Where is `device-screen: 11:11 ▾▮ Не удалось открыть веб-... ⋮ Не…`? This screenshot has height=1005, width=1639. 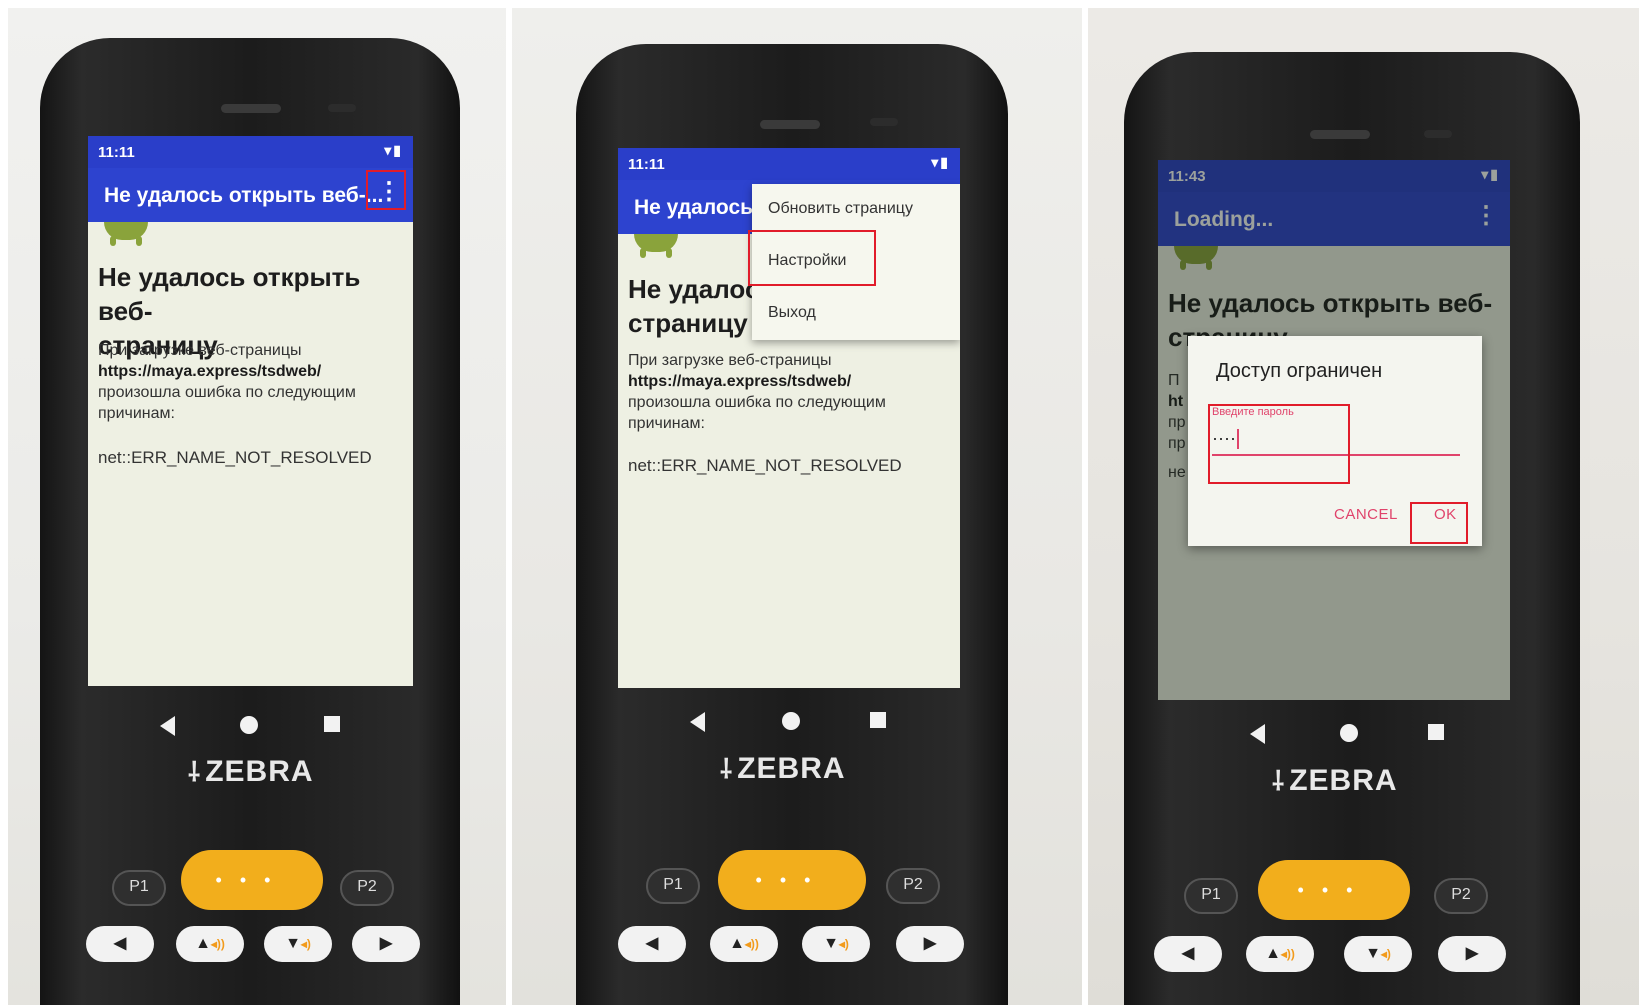 device-screen: 11:11 ▾▮ Не удалось открыть веб-... ⋮ Не… is located at coordinates (250, 411).